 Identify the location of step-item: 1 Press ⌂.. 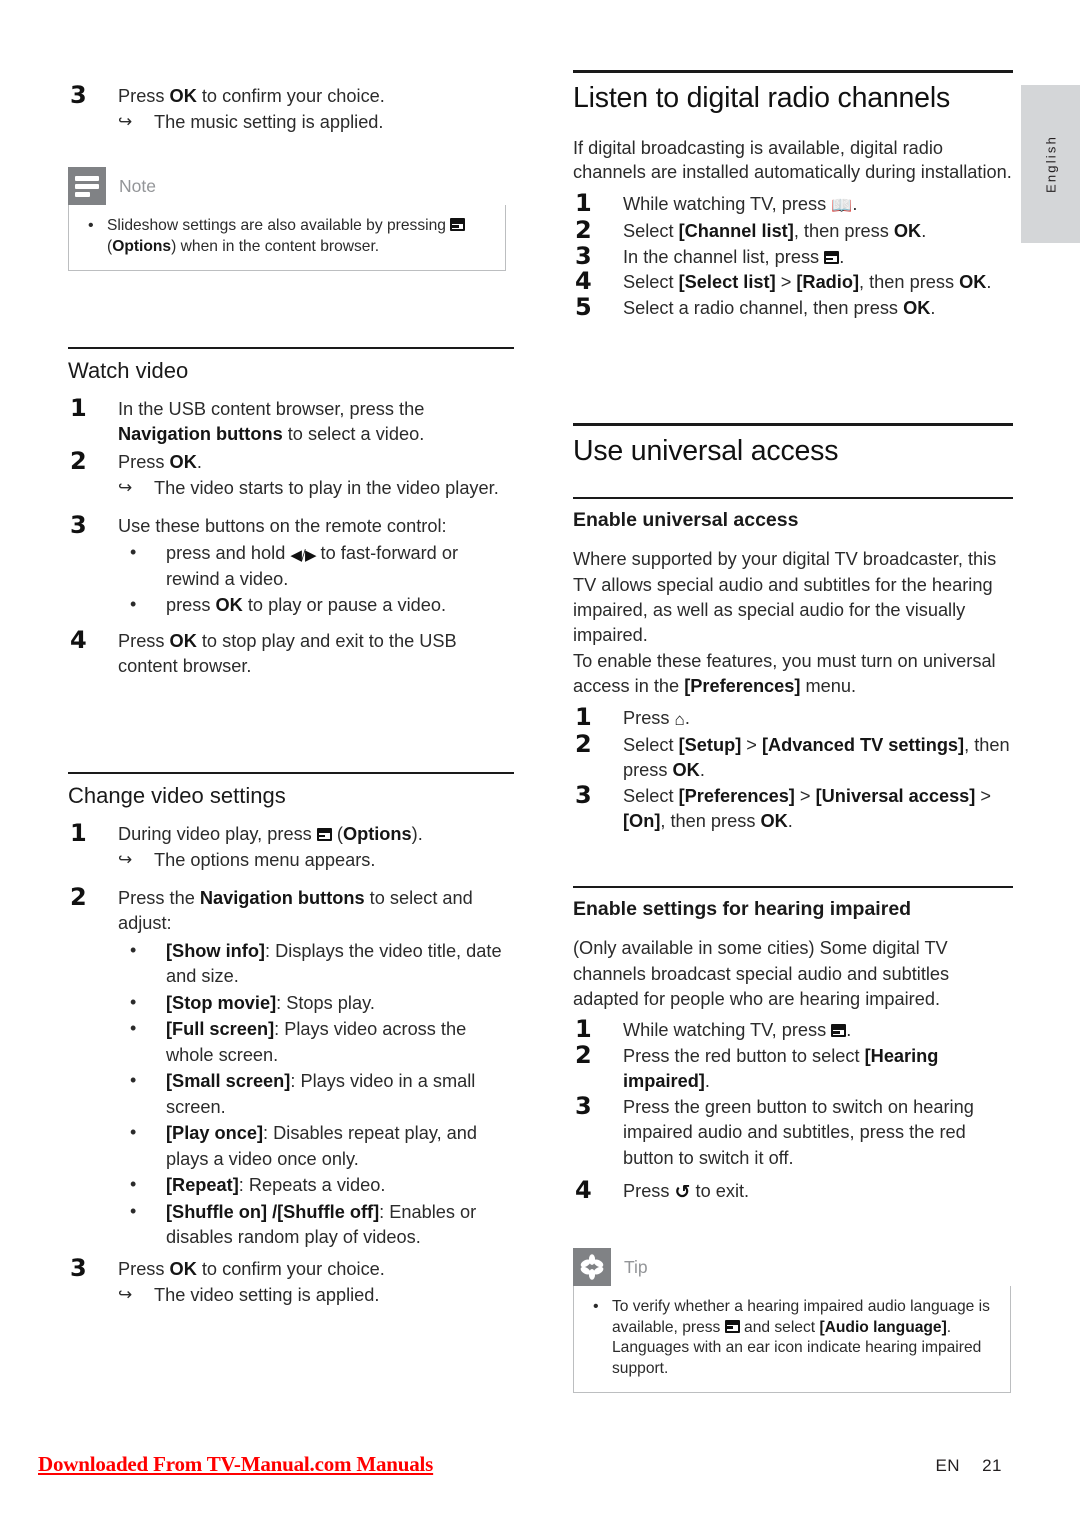
(793, 718).